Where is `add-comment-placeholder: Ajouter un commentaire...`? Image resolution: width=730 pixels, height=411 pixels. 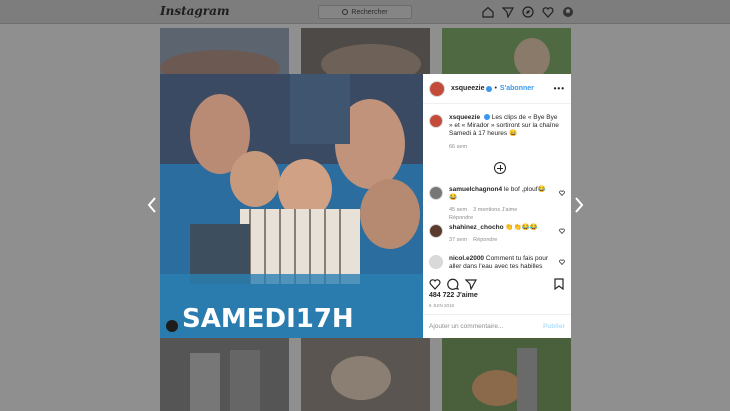
add-comment-placeholder: Ajouter un commentaire... is located at coordinates (466, 326).